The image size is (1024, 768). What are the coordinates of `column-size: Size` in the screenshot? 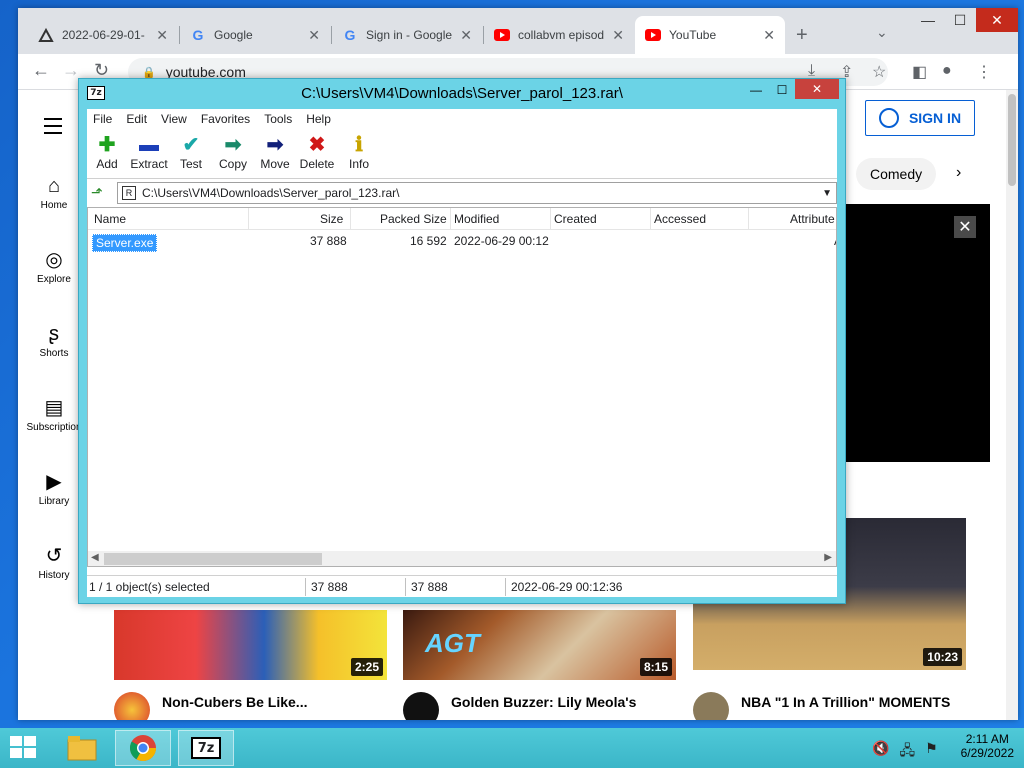 It's located at (331, 219).